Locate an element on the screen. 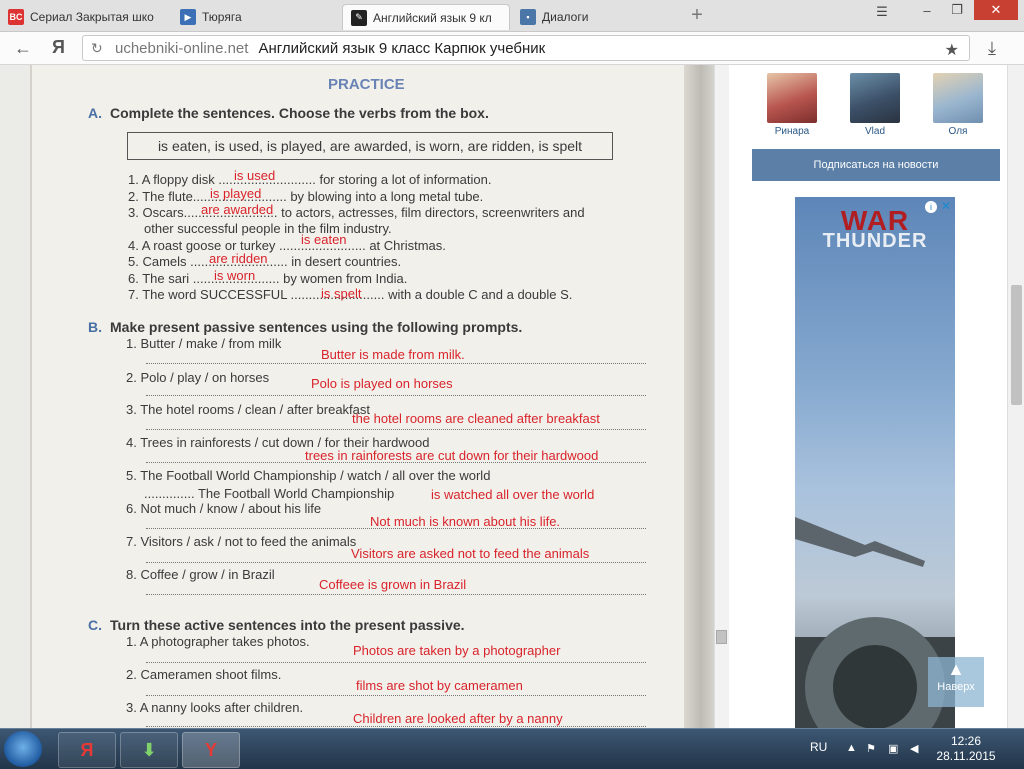  tab-english-book: ✎ Английский язык 9 кл is located at coordinates (426, 17).